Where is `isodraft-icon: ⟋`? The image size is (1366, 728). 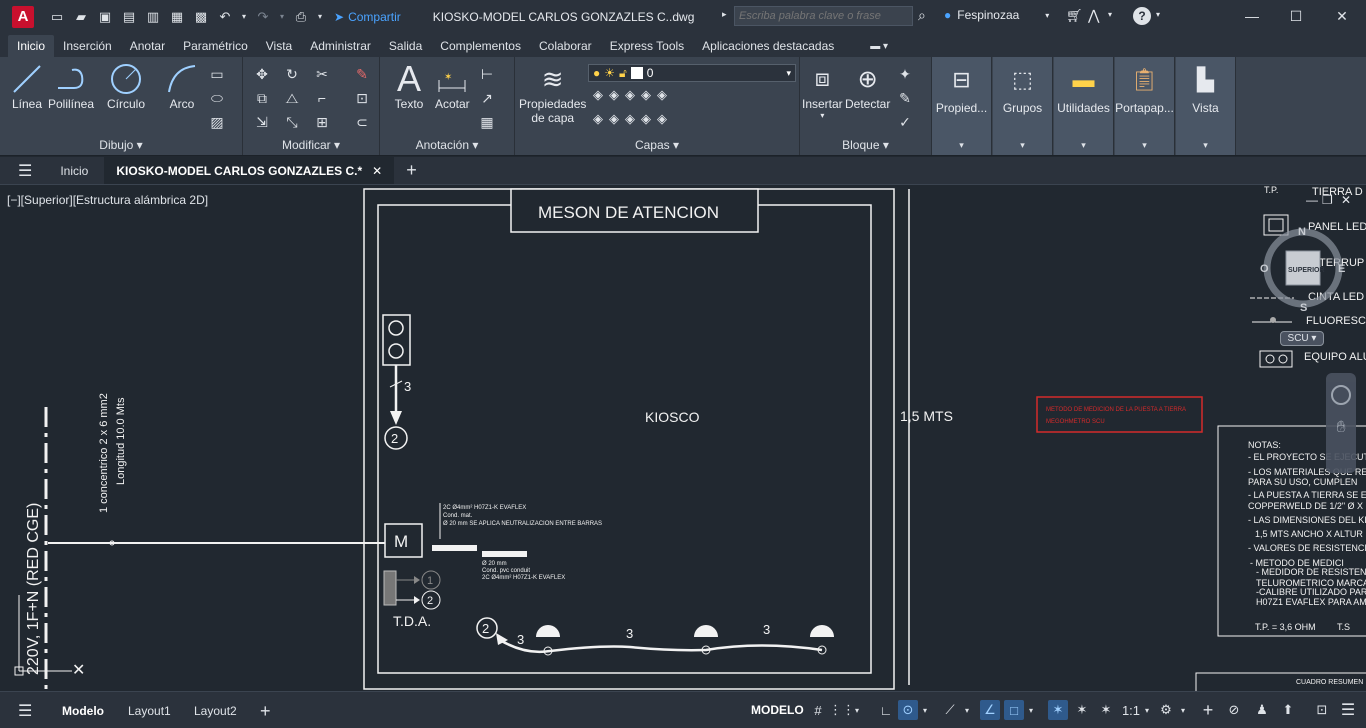 isodraft-icon: ⟋ is located at coordinates (950, 710).